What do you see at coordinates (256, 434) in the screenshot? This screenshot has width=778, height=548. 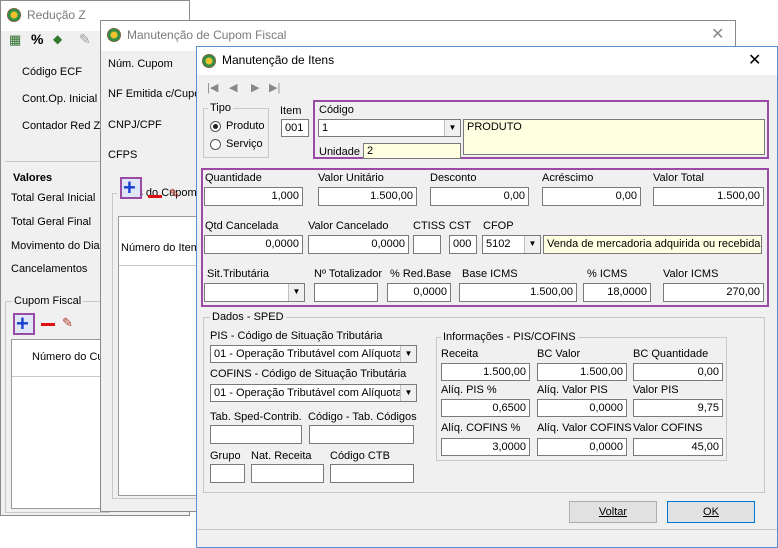 I see `tab-sped-field` at bounding box center [256, 434].